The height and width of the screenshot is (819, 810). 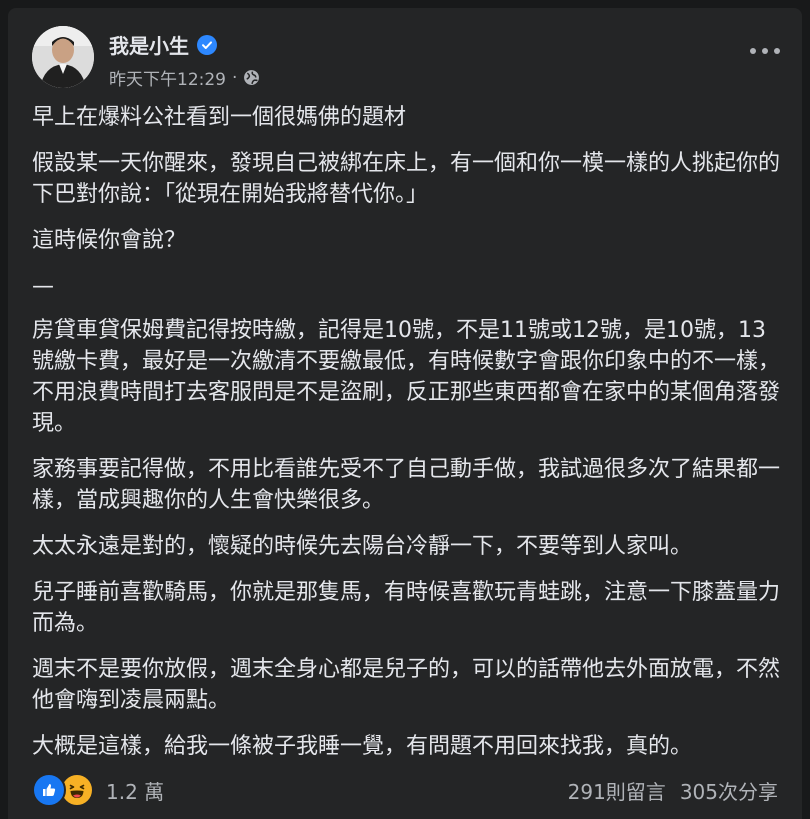 What do you see at coordinates (149, 44) in the screenshot?
I see `author-name: 我是小生` at bounding box center [149, 44].